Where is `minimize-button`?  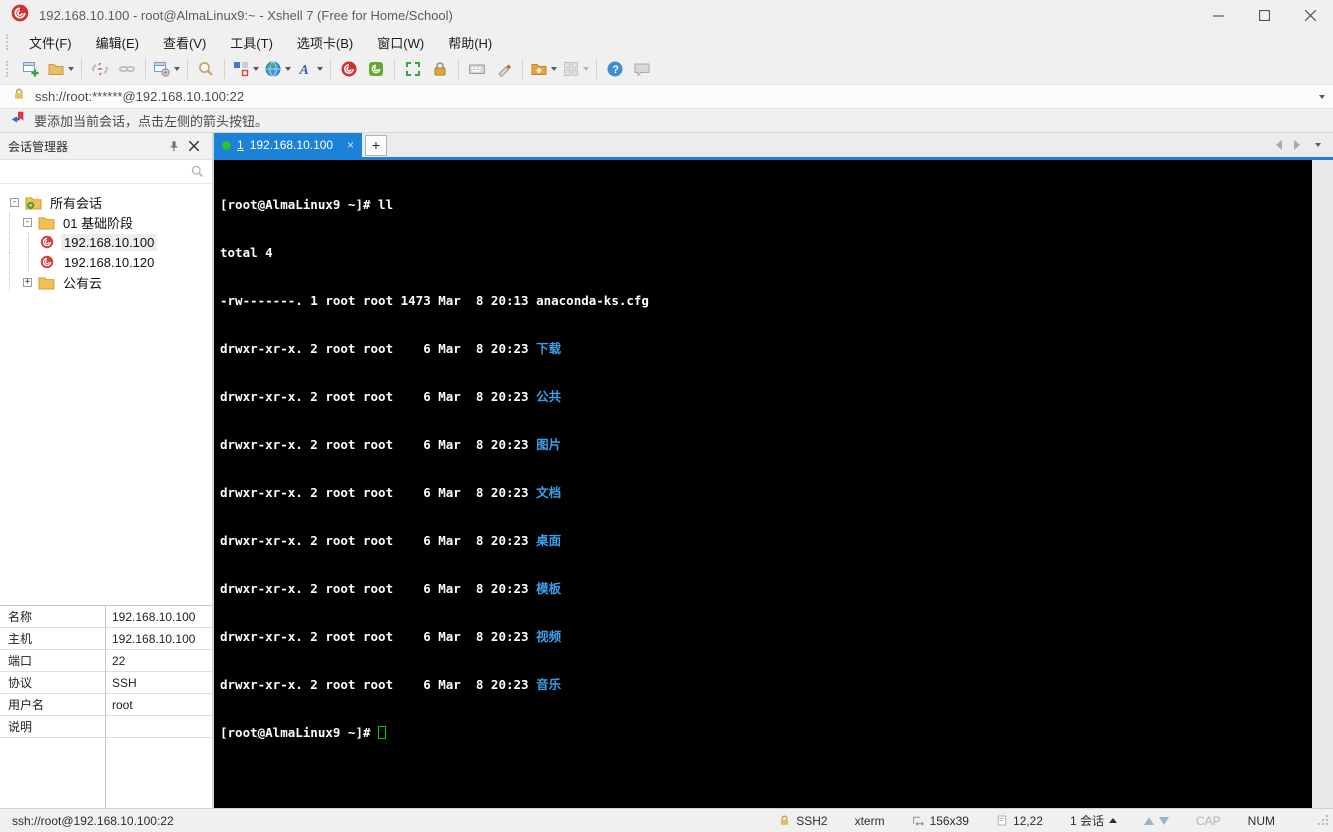
minimize-button is located at coordinates (1218, 15).